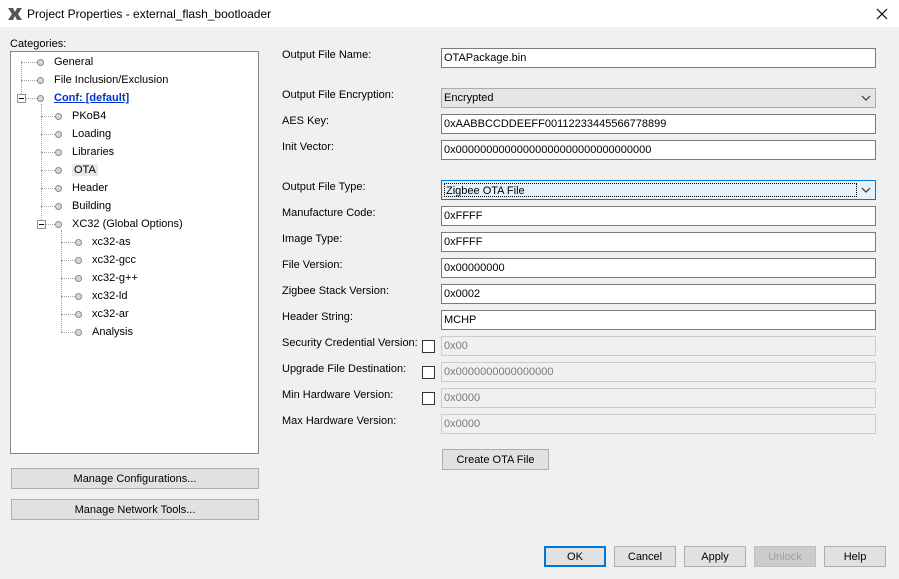 The width and height of the screenshot is (899, 579). What do you see at coordinates (338, 395) in the screenshot?
I see `min-hardware-version-label: Min Hardware Version:` at bounding box center [338, 395].